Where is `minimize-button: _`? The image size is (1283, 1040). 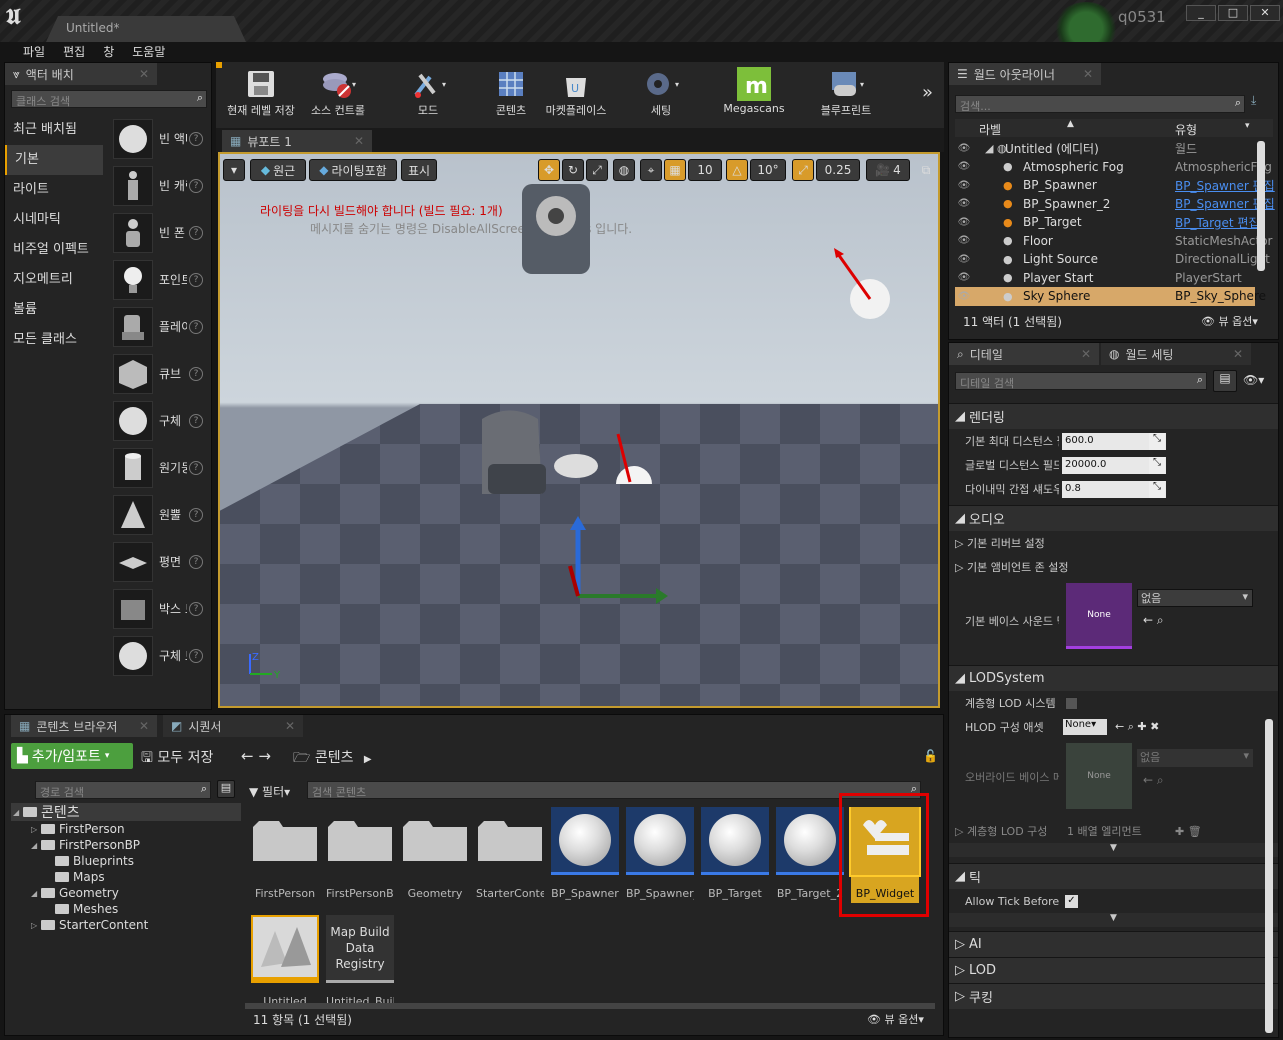
minimize-button: _ is located at coordinates (1201, 13).